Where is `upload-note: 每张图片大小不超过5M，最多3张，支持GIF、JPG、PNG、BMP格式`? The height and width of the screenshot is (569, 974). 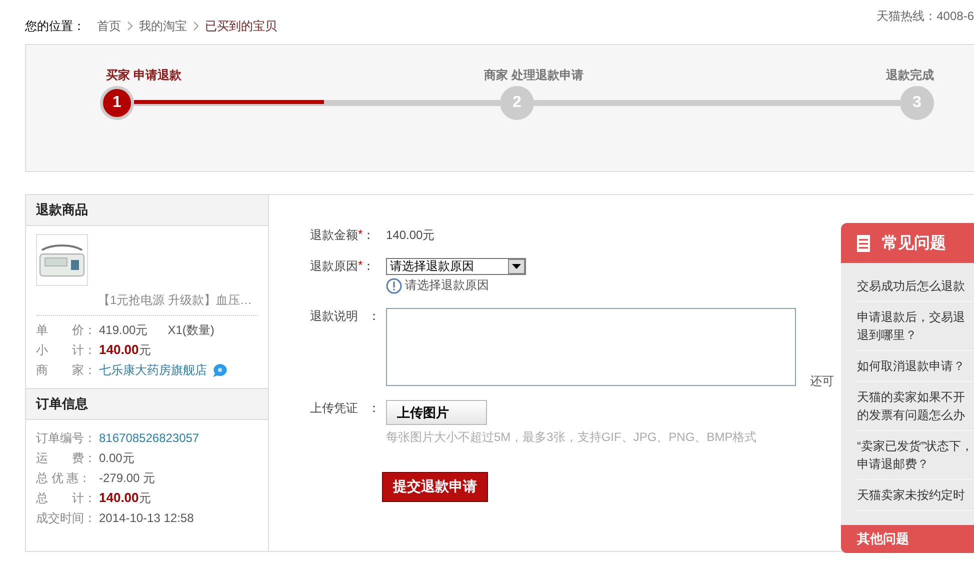
upload-note: 每张图片大小不超过5M，最多3张，支持GIF、JPG、PNG、BMP格式 is located at coordinates (571, 437).